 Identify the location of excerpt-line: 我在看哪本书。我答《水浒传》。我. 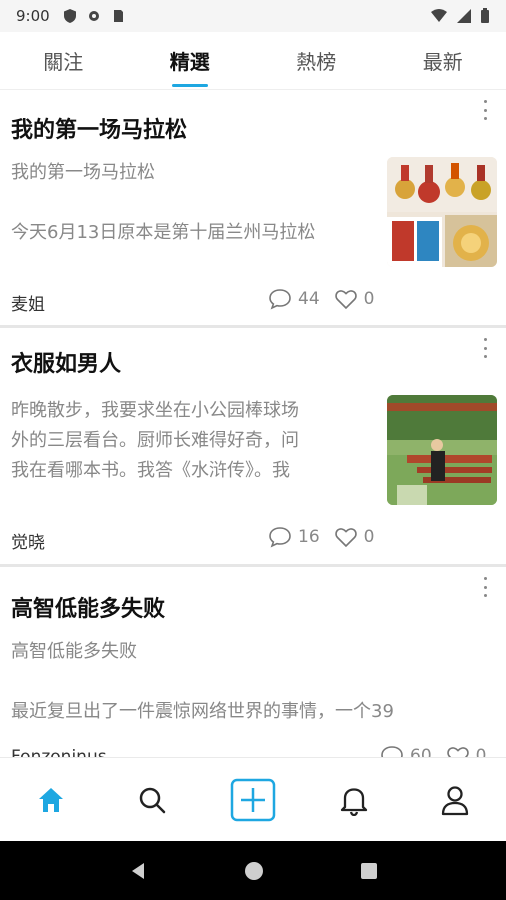
(150, 470).